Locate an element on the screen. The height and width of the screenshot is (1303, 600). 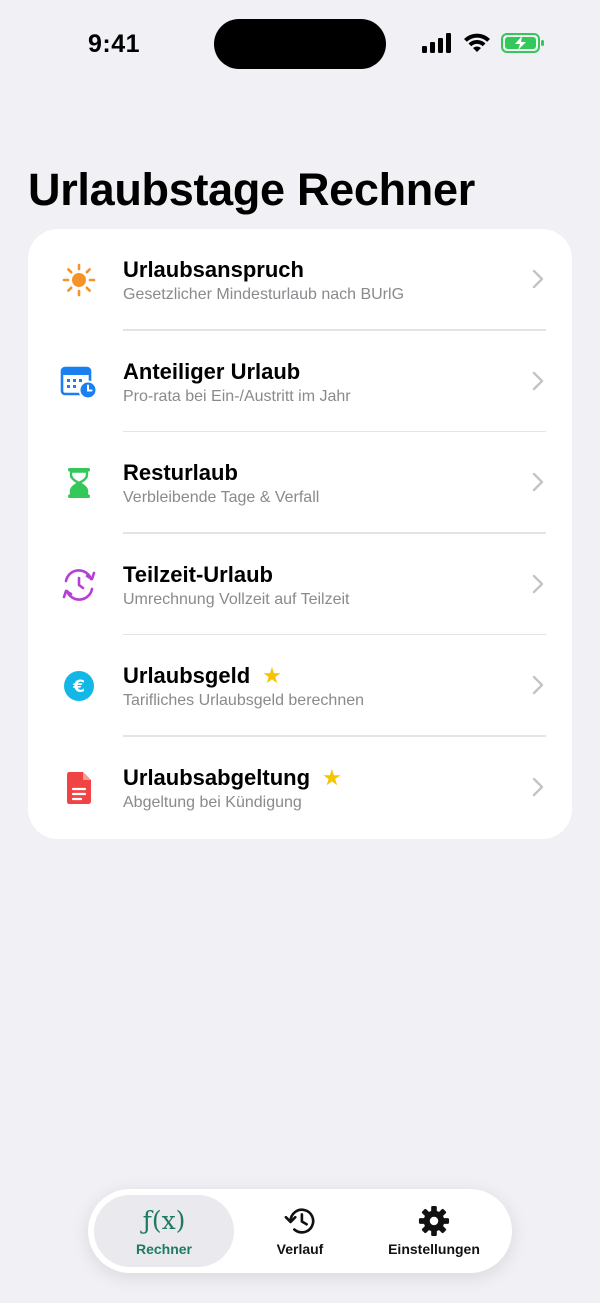
tab-verlauf: Verlauf is located at coordinates (300, 1231).